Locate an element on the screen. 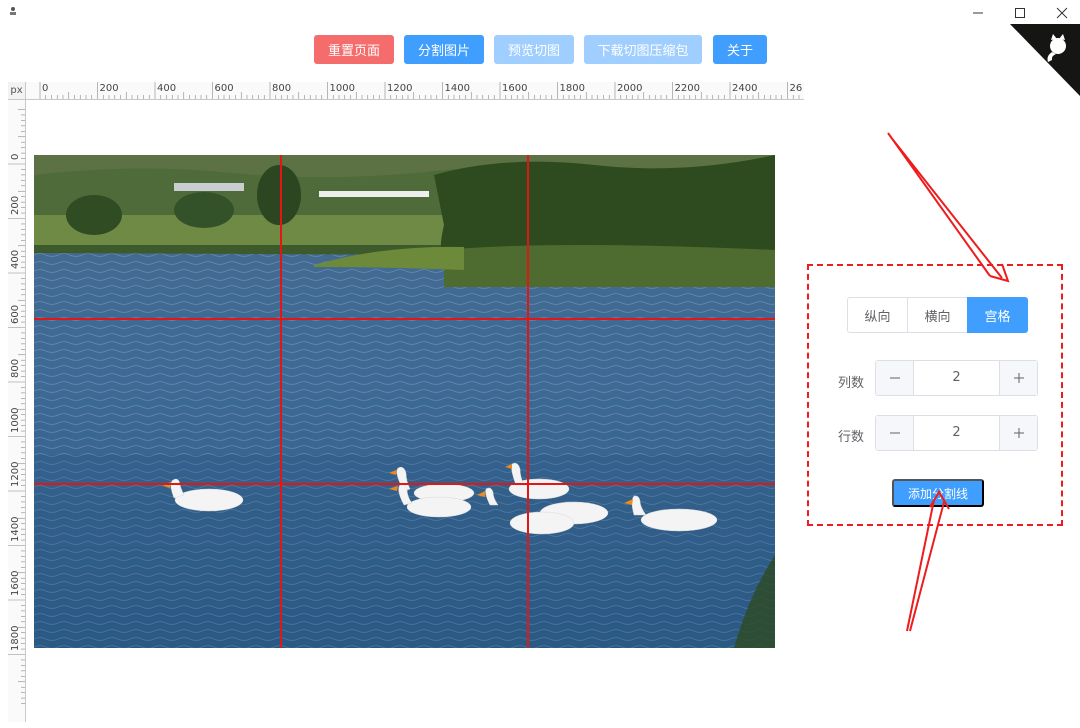  cols-stepper: 2 is located at coordinates (956, 378).